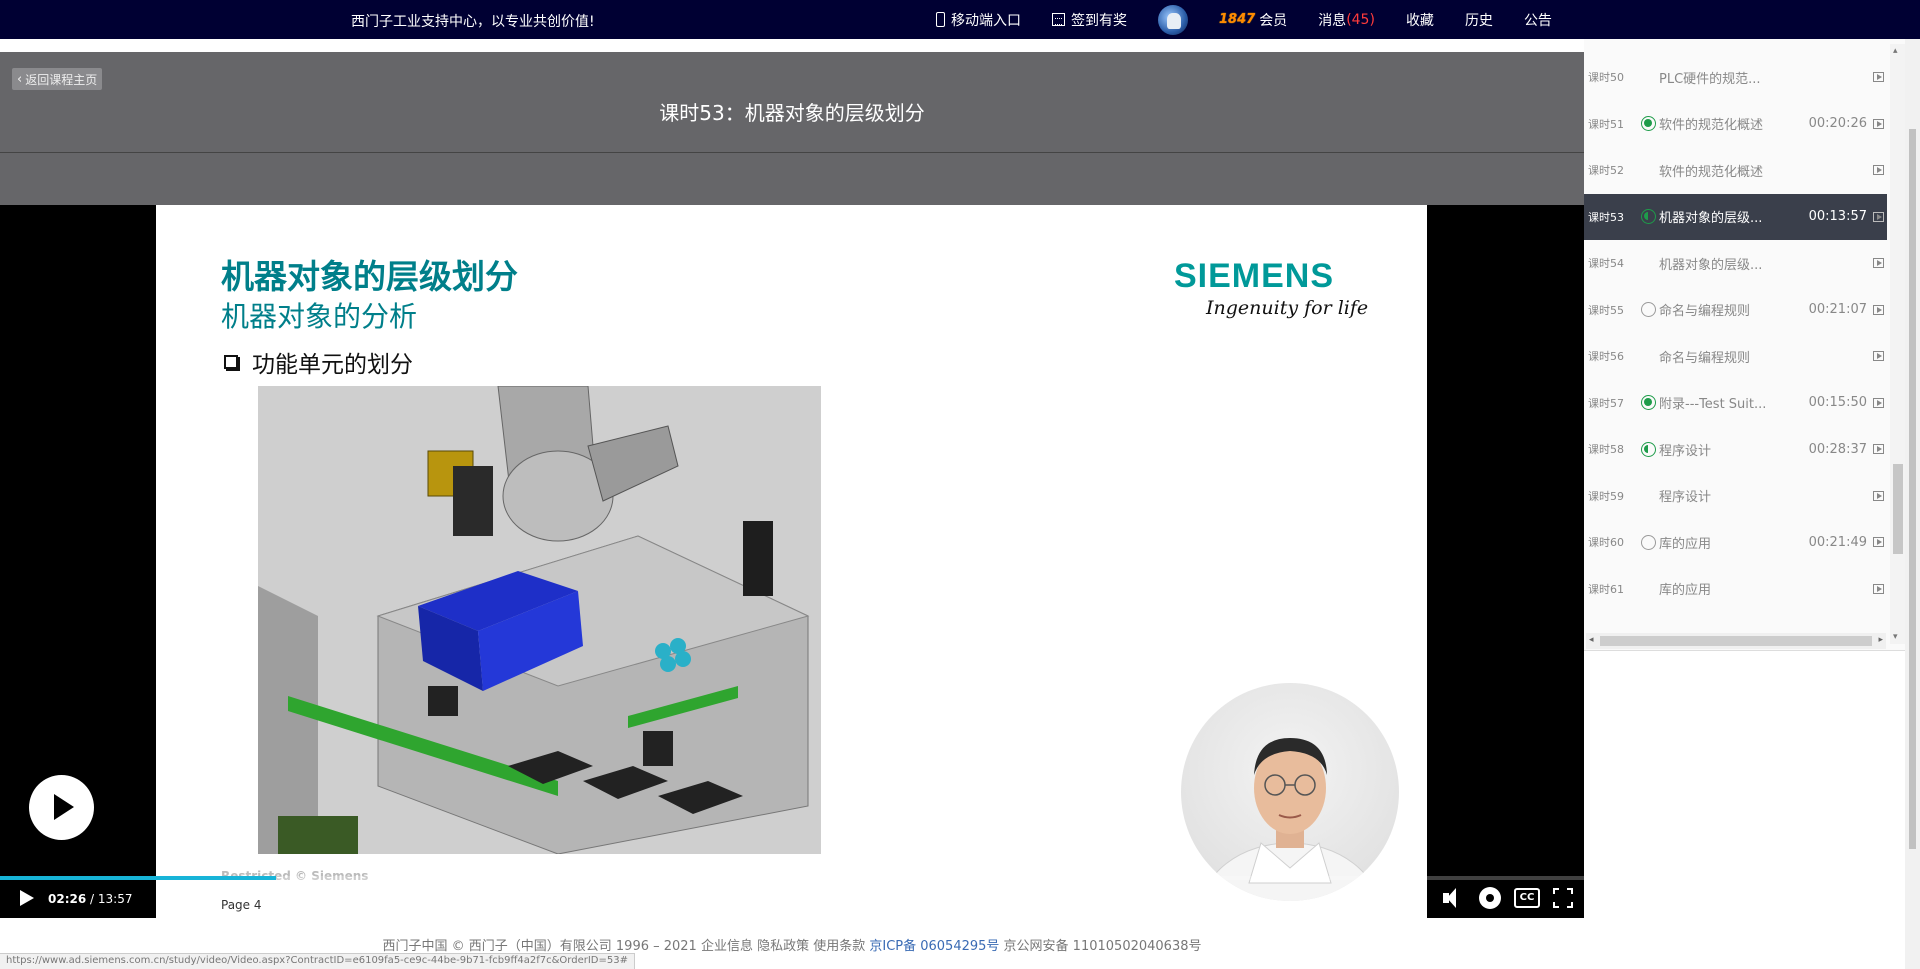 The width and height of the screenshot is (1920, 969). I want to click on slide-bullet: 功能单元的划分, so click(318, 362).